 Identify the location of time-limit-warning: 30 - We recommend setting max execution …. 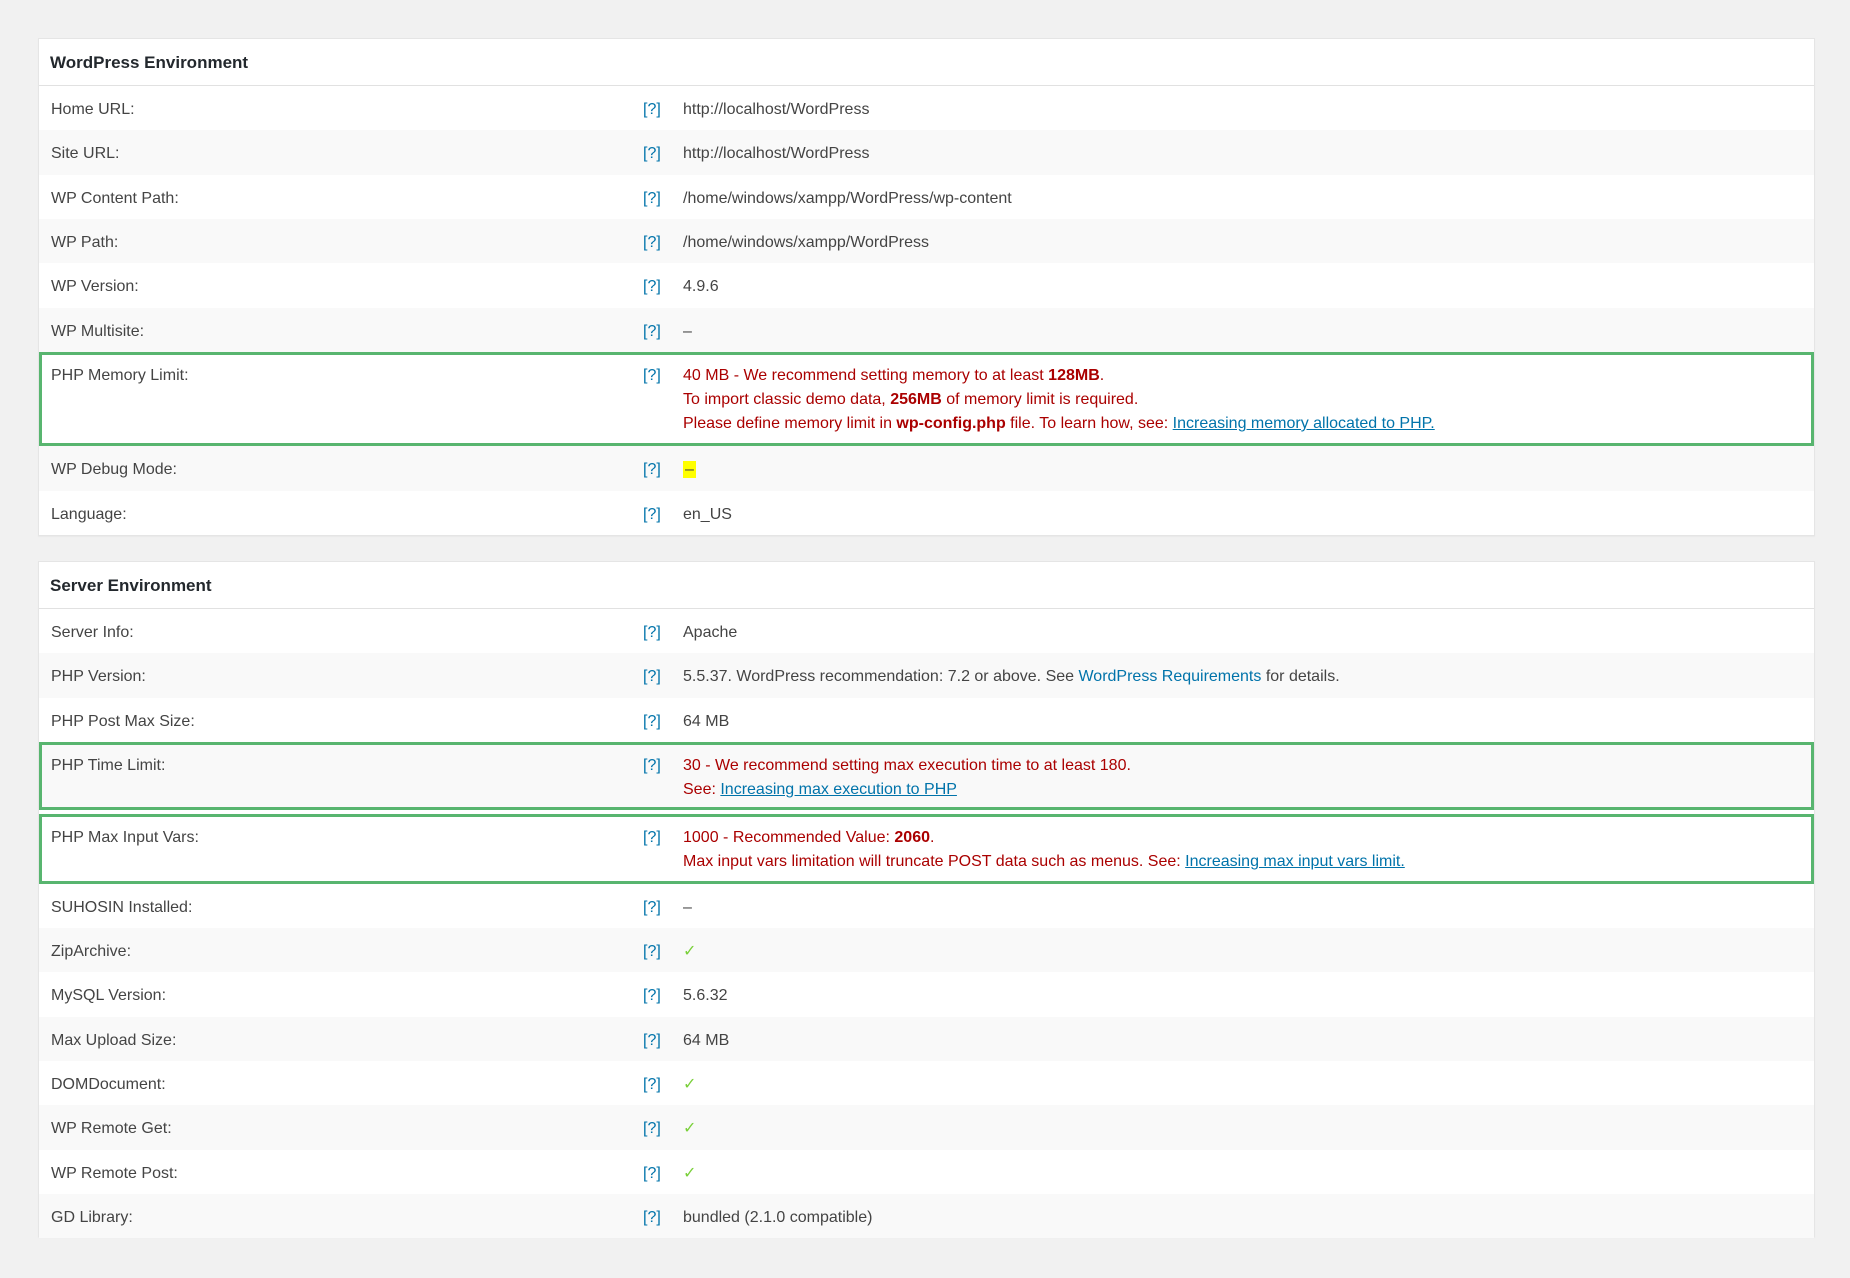
(907, 777).